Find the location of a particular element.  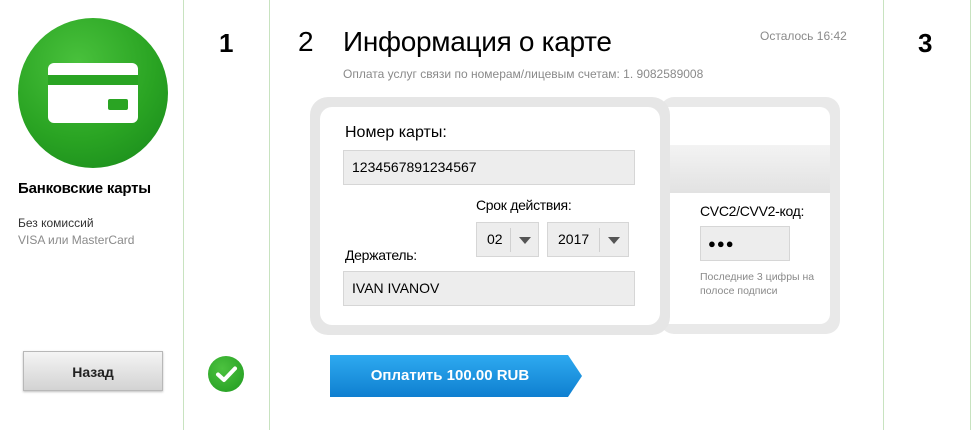

holder-label: Держатель: is located at coordinates (381, 255).